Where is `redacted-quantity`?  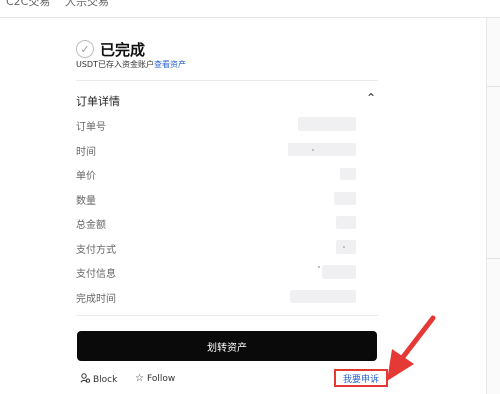
redacted-quantity is located at coordinates (345, 198).